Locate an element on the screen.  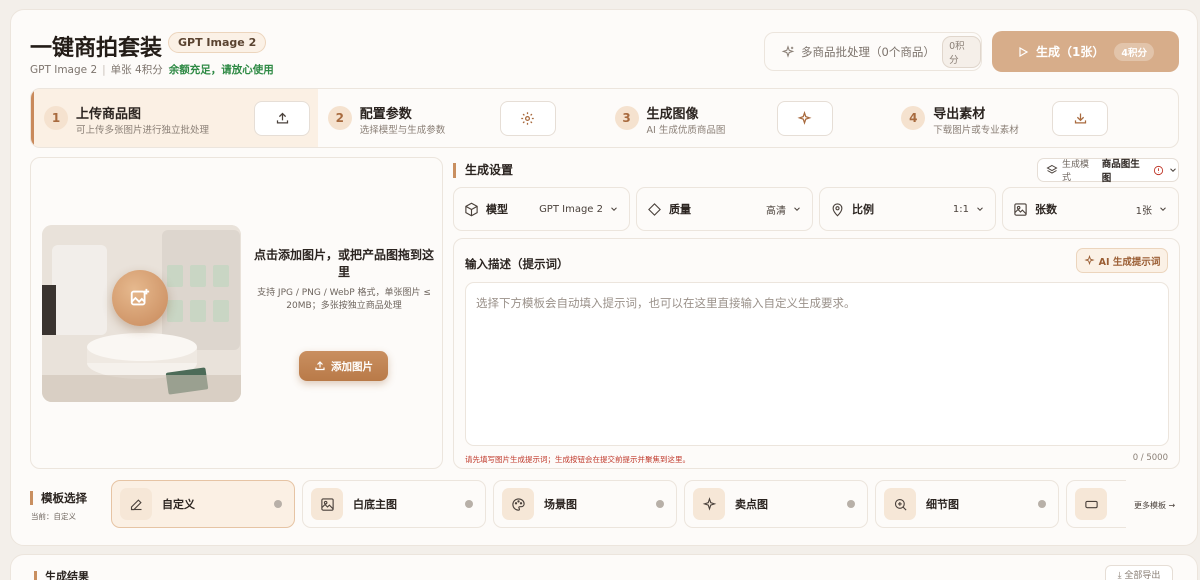
generate-cost-badge: 4积分 is located at coordinates (1134, 51).